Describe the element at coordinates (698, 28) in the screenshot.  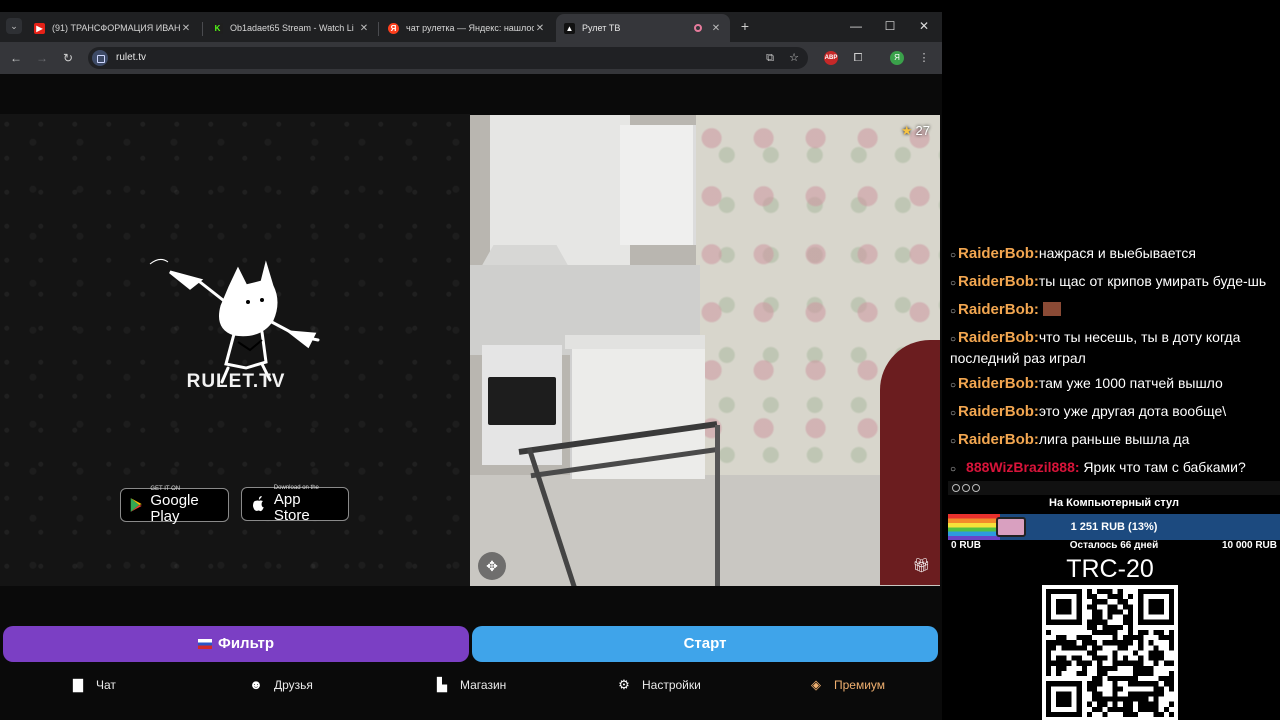
I see `recording-icon` at that location.